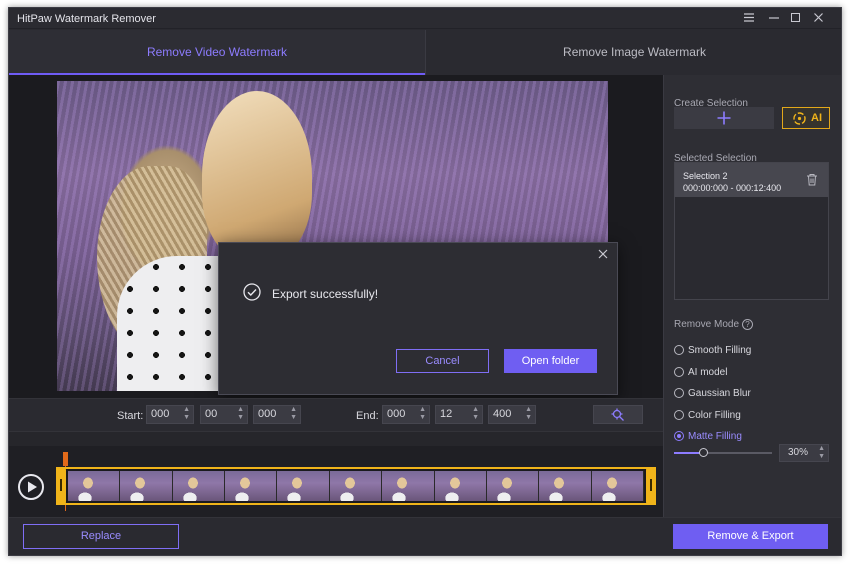 This screenshot has width=850, height=564. I want to click on end-minutes-input: 000 ▲ ▼, so click(406, 414).